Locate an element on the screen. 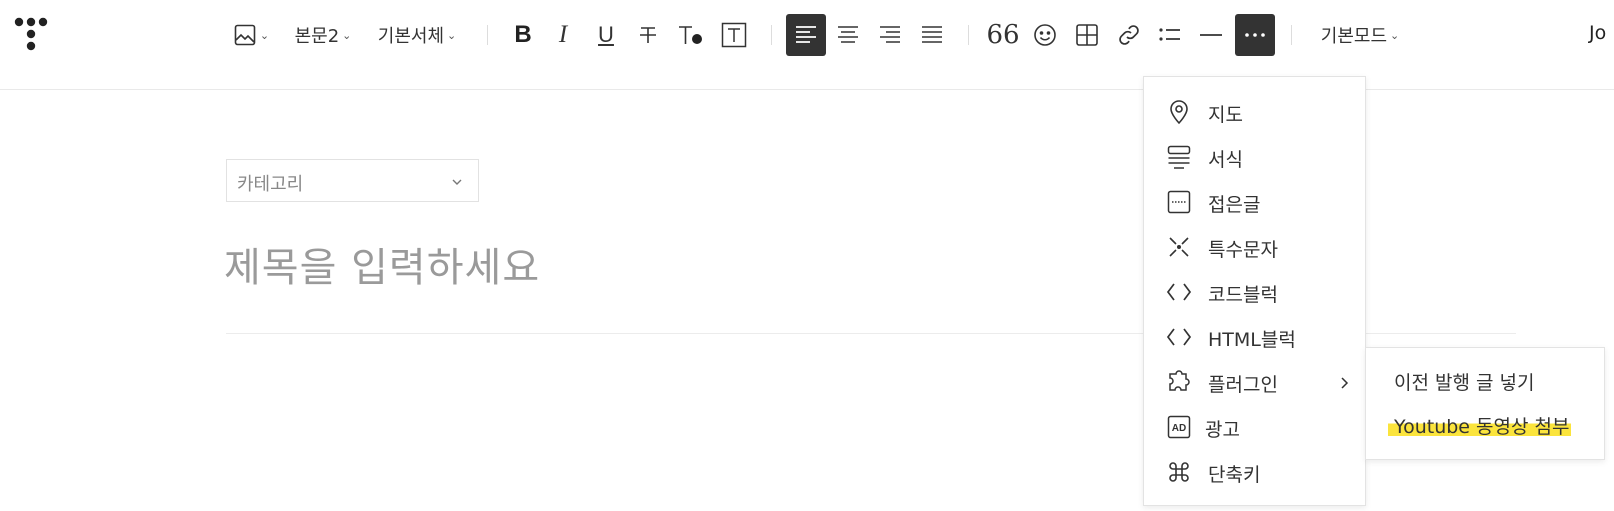 The height and width of the screenshot is (511, 1614). menu-item-folded-text: 접은글 is located at coordinates (1254, 201).